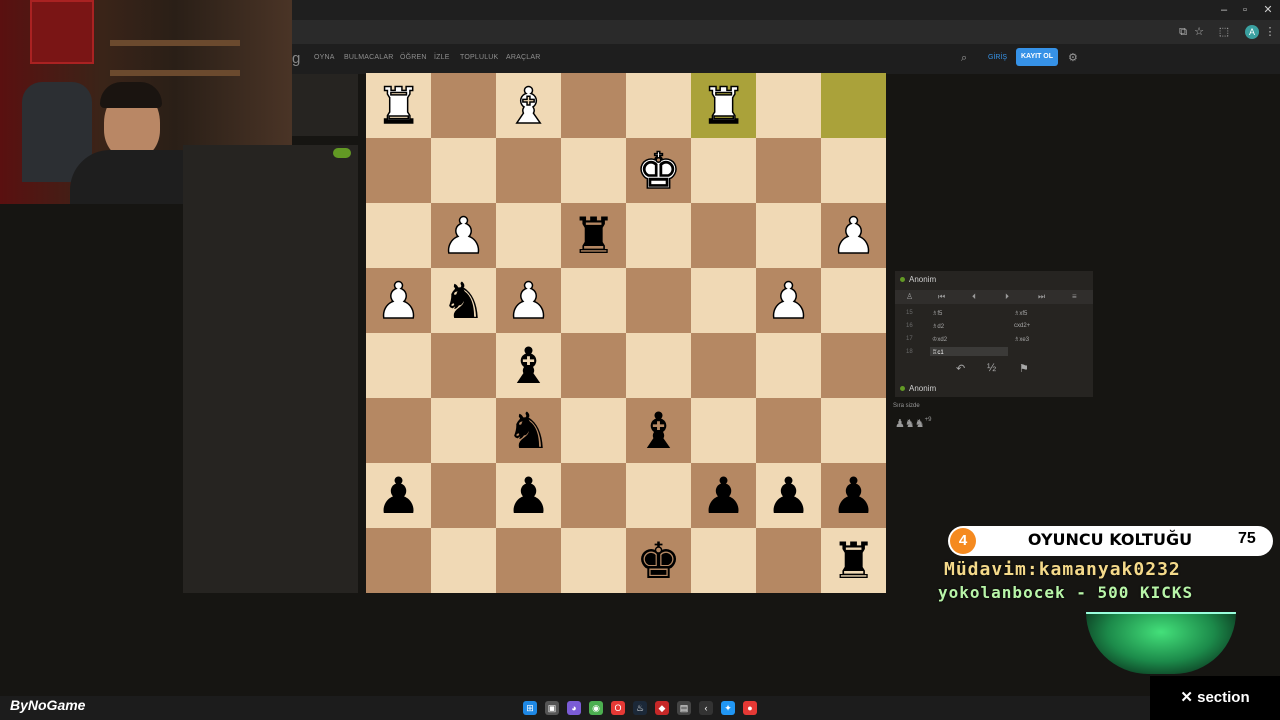 This screenshot has width=1280, height=720. What do you see at coordinates (552, 708) in the screenshot?
I see `taskview-icon: ▣` at bounding box center [552, 708].